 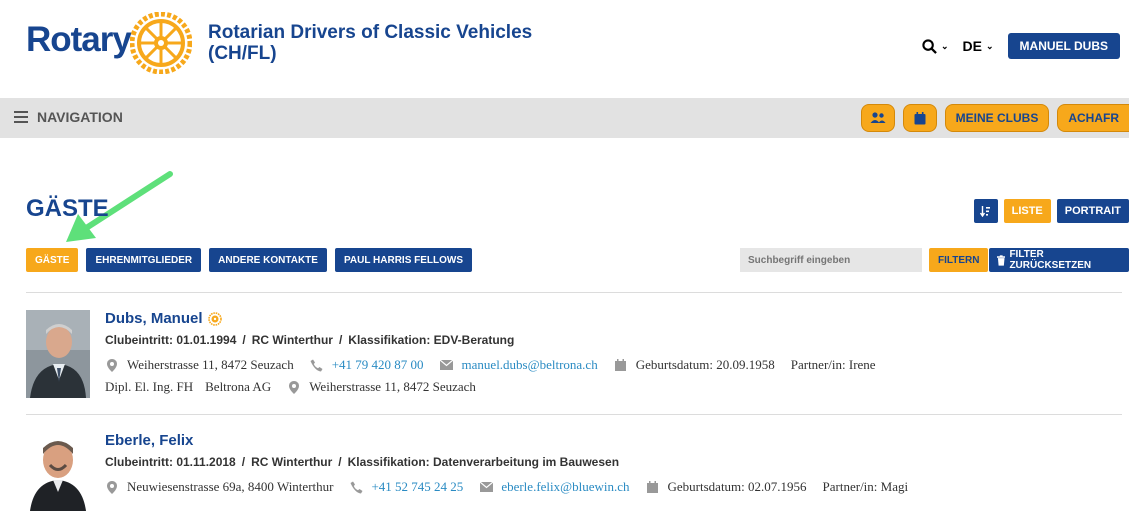 What do you see at coordinates (997, 118) in the screenshot?
I see `my-clubs-button: MEINE CLUBS` at bounding box center [997, 118].